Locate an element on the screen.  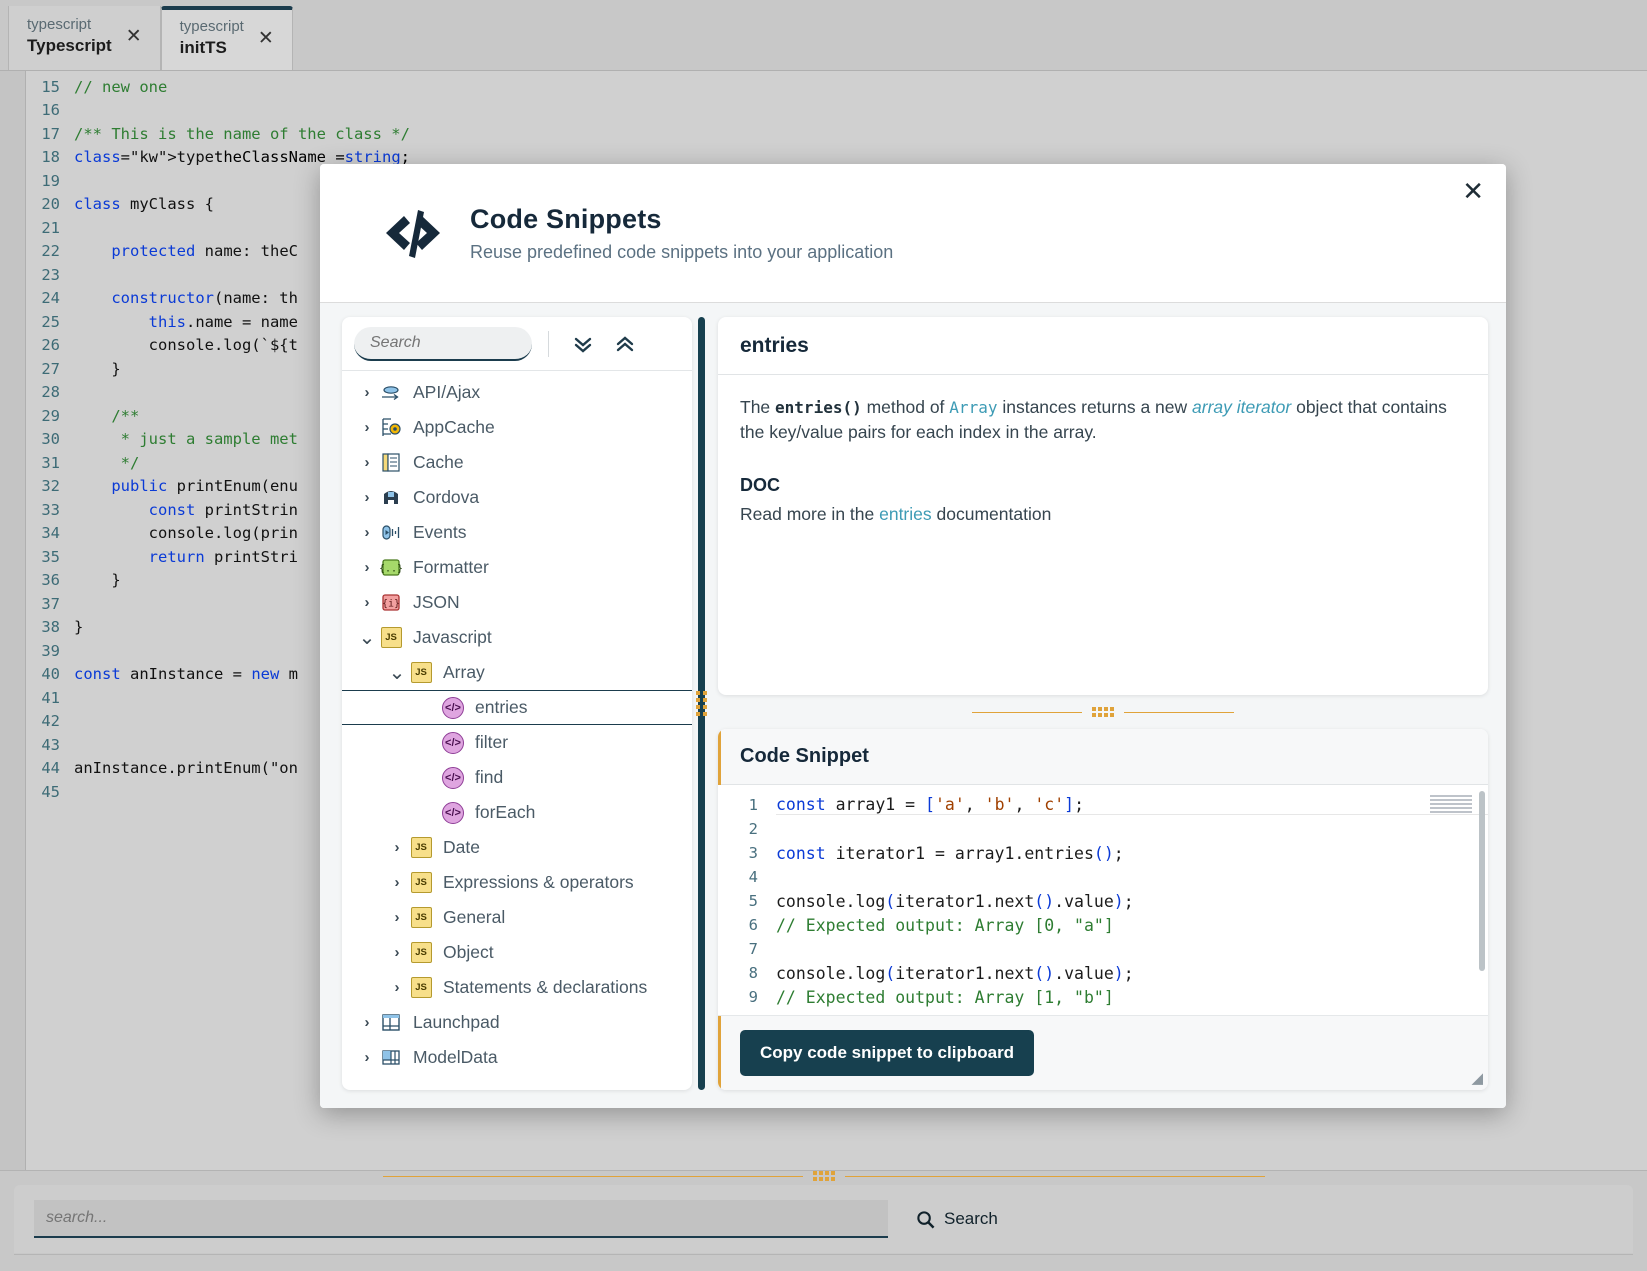
line-code: console.log(prin is located at coordinates (186, 533).